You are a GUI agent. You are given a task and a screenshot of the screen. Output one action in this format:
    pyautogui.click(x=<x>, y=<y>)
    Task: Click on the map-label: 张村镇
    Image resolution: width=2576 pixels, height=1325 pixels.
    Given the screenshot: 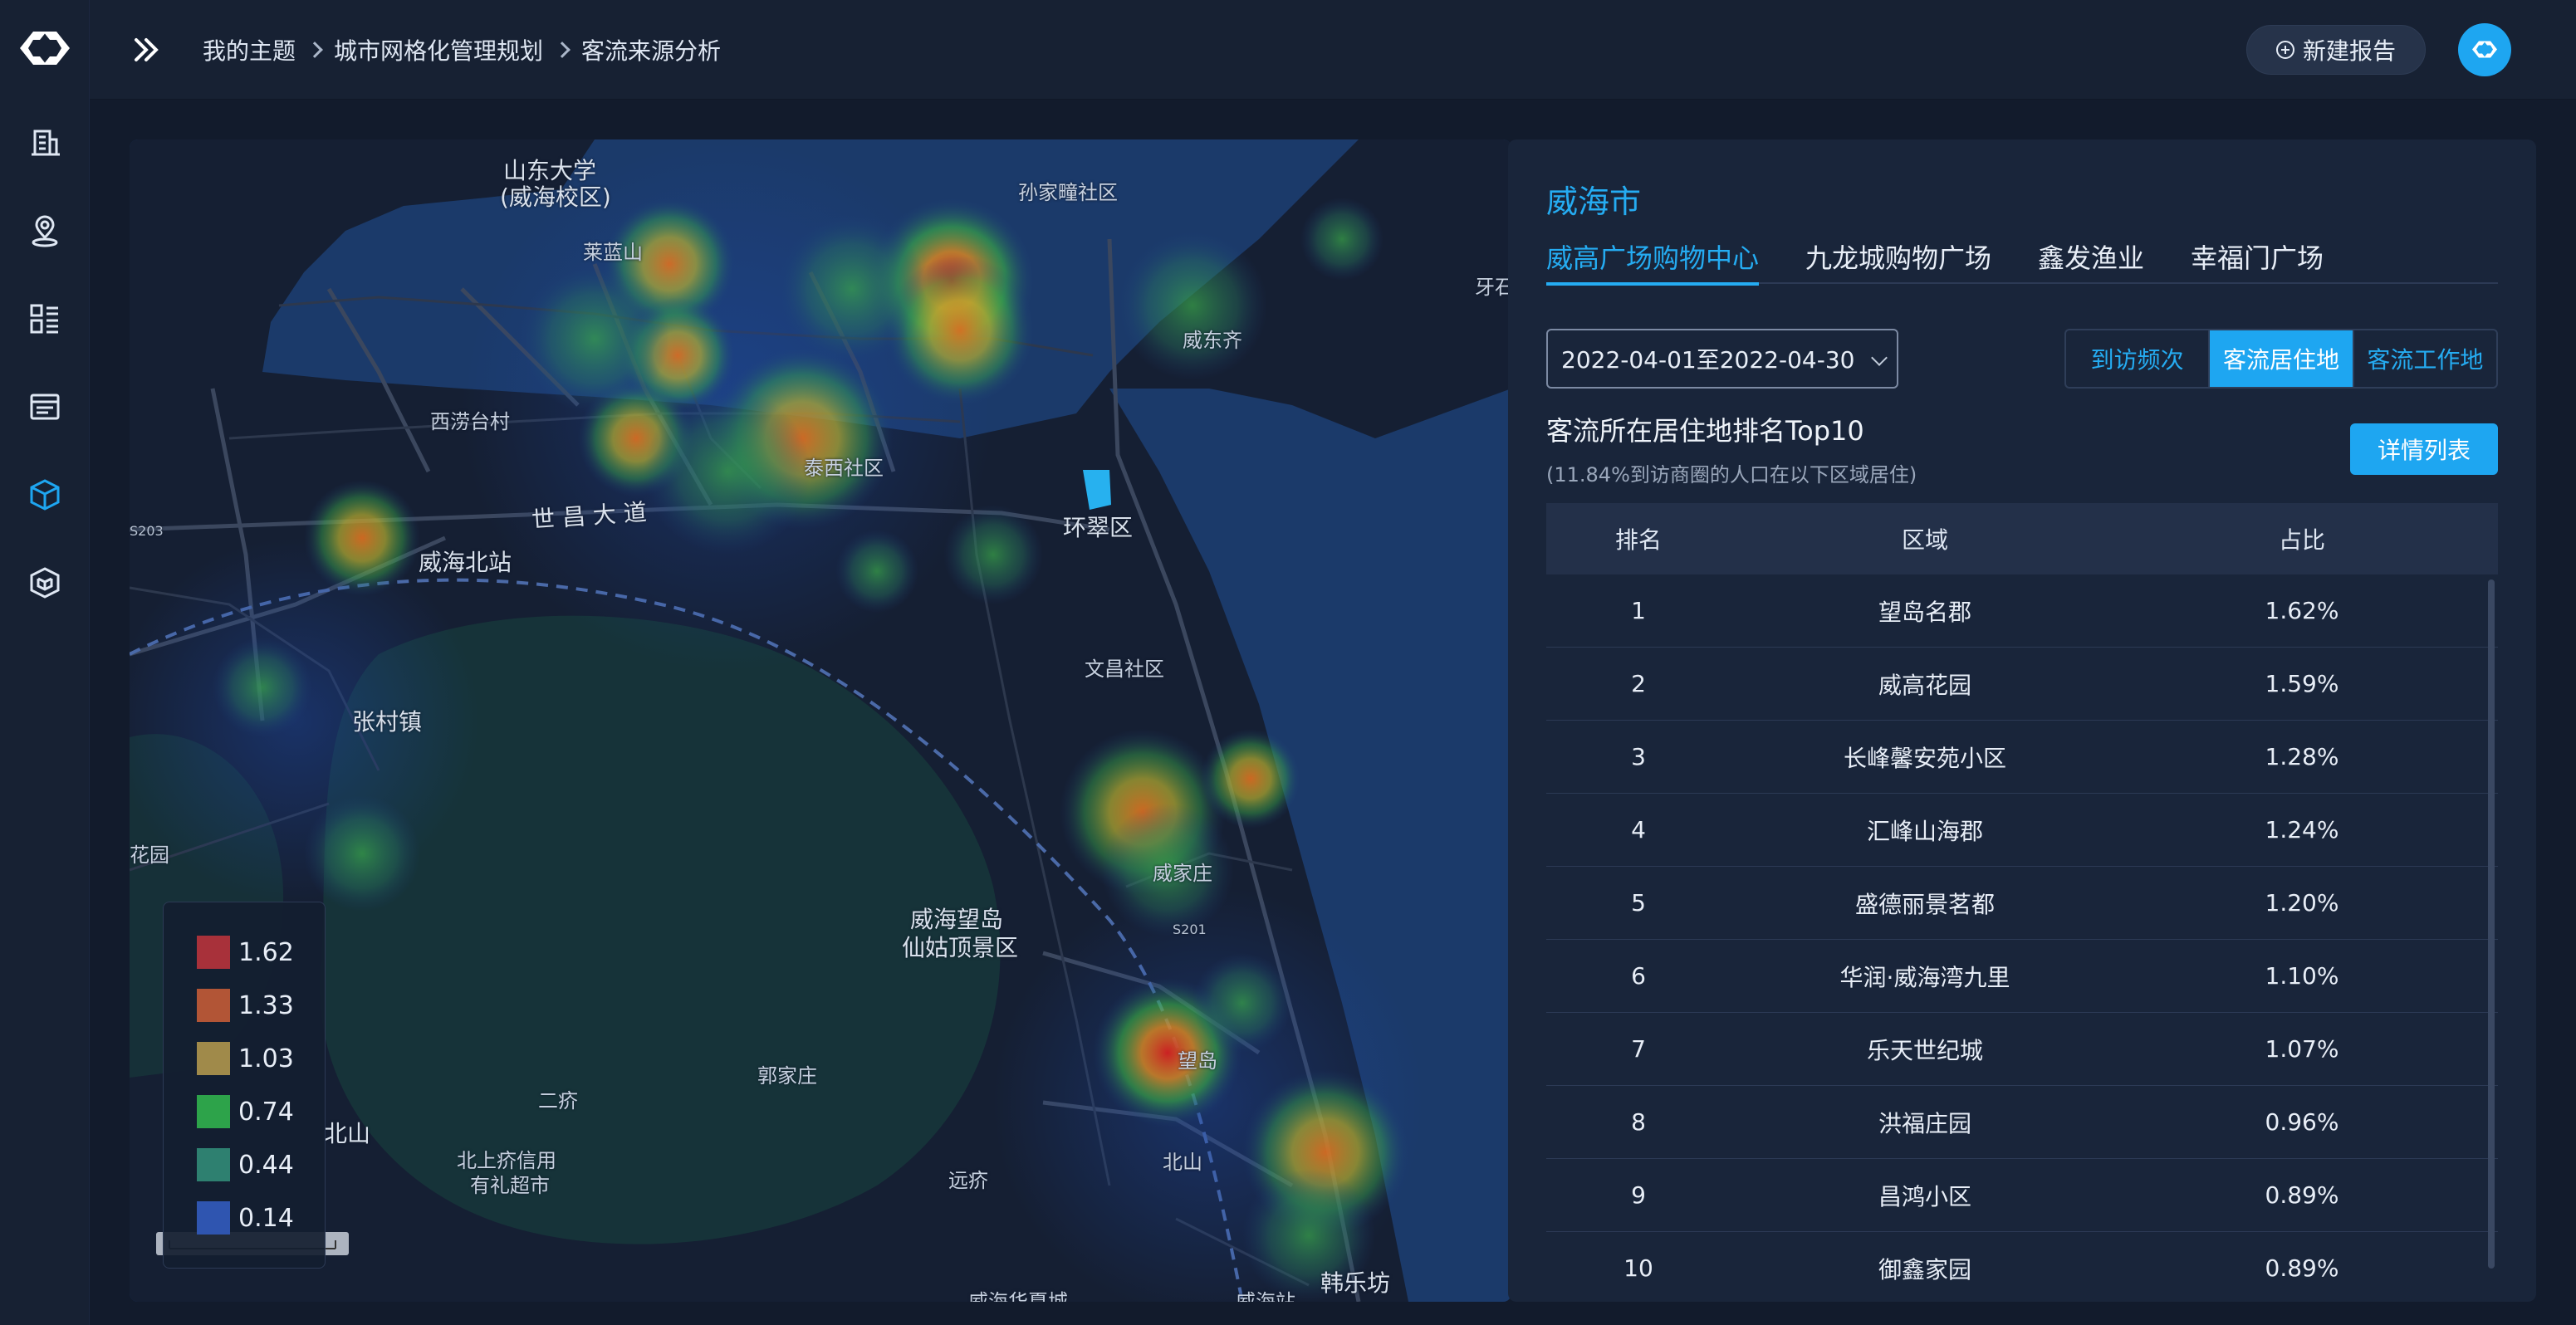 What is the action you would take?
    pyautogui.click(x=388, y=722)
    